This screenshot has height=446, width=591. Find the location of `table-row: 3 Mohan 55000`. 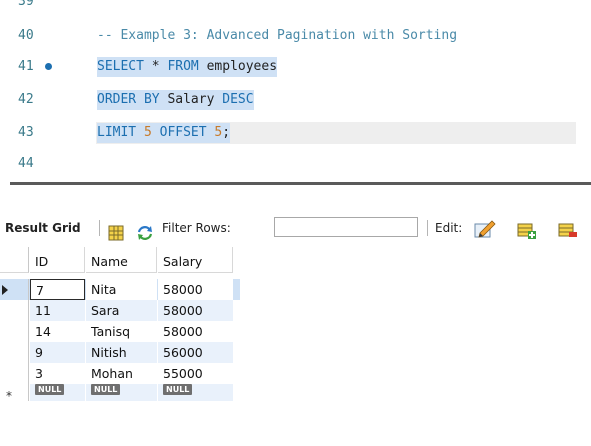

table-row: 3 Mohan 55000 is located at coordinates (120, 373).